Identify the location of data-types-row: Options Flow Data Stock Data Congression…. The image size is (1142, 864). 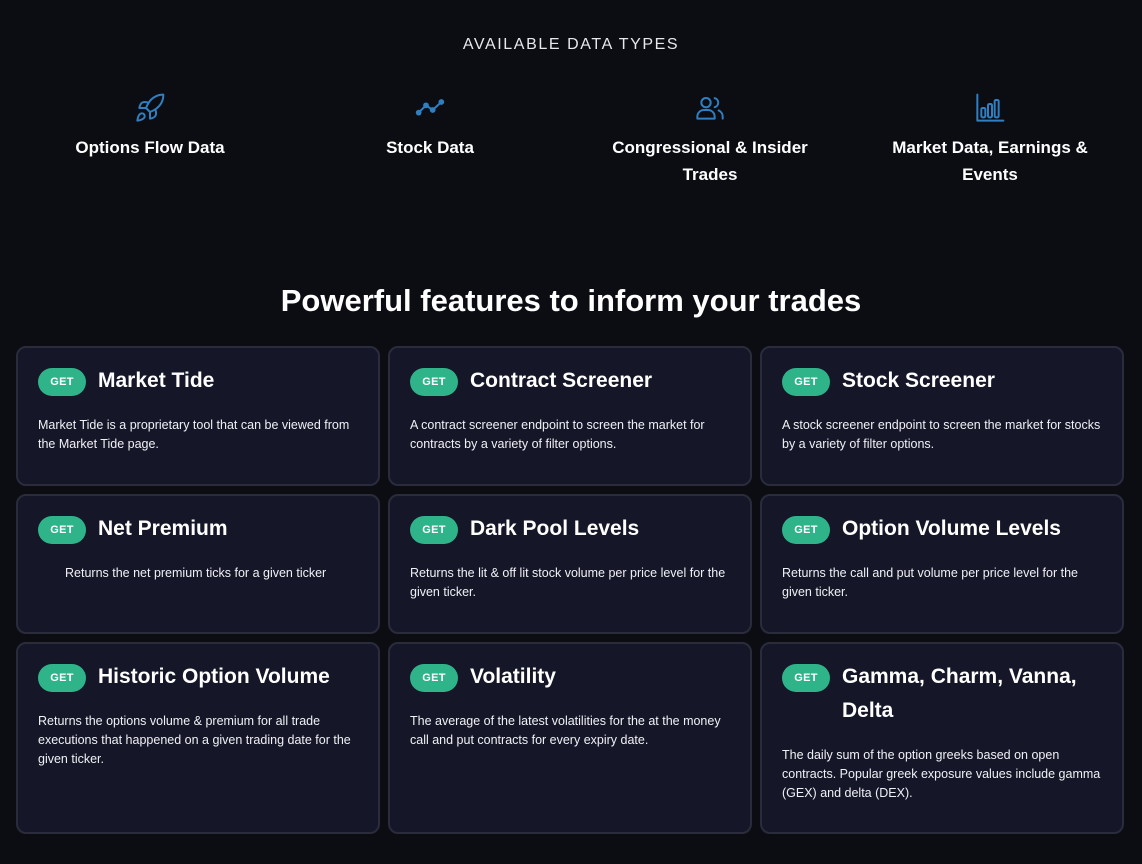
(570, 140).